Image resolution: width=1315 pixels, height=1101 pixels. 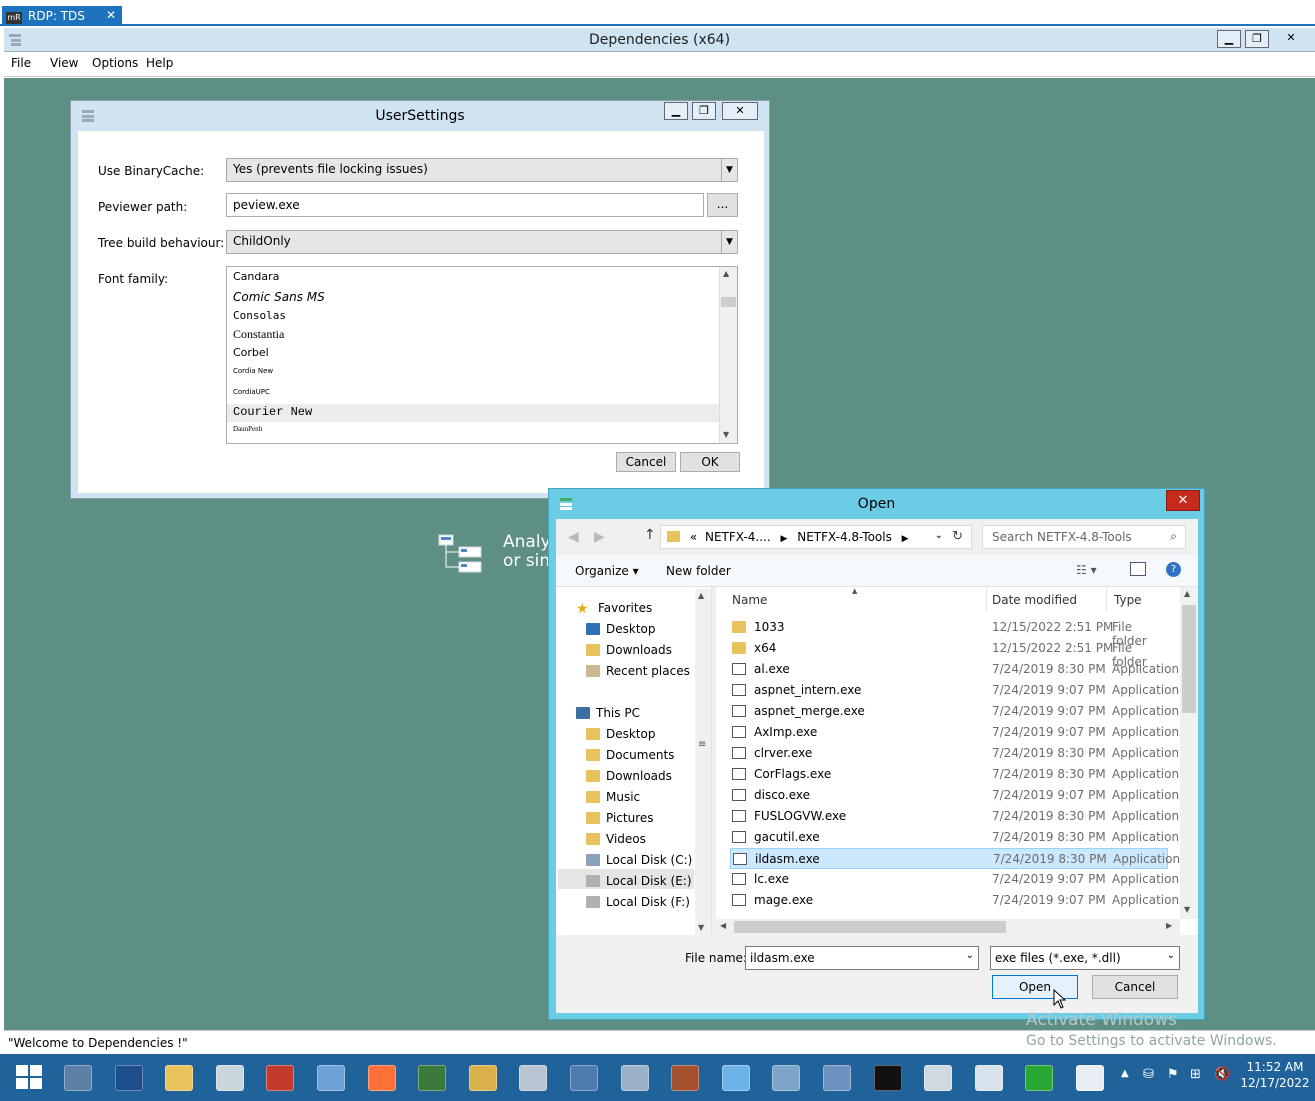 What do you see at coordinates (954, 774) in the screenshot?
I see `file-row: CorFlags.exe 7/24/2019 8:30 PM Application` at bounding box center [954, 774].